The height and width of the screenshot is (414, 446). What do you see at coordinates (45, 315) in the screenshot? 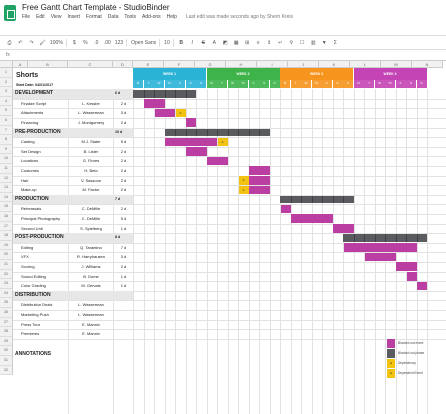
I see `task-name: Marketing Push` at bounding box center [45, 315].